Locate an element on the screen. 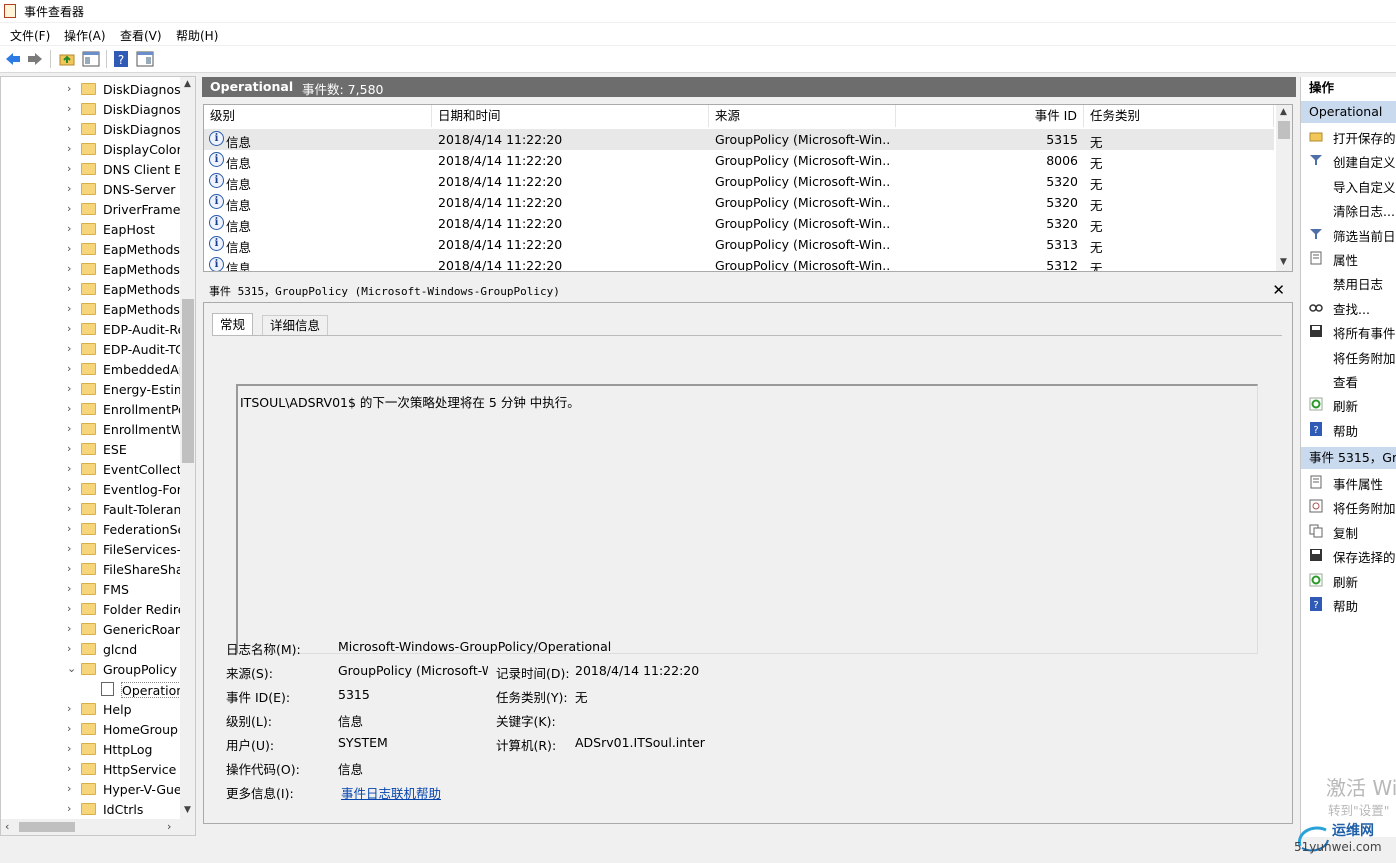  tree-item-operational-selected: Operation is located at coordinates (91, 689).